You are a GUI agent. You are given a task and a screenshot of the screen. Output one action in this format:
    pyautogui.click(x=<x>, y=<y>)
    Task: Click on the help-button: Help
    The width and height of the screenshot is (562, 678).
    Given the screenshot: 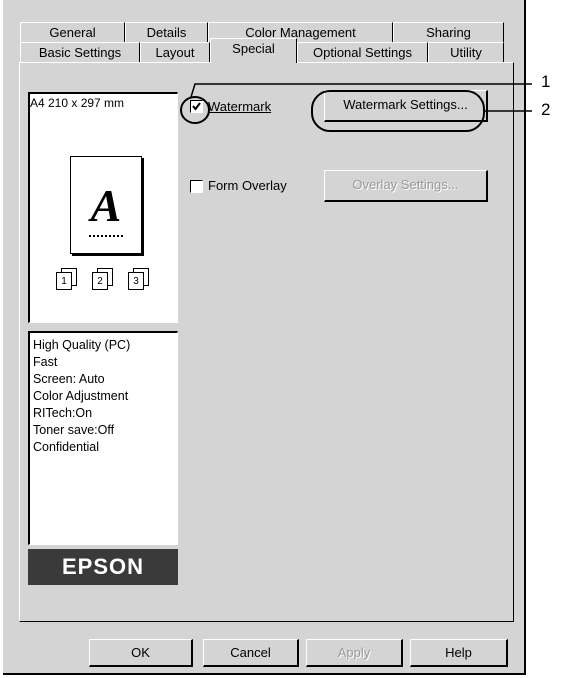 What is the action you would take?
    pyautogui.click(x=459, y=653)
    